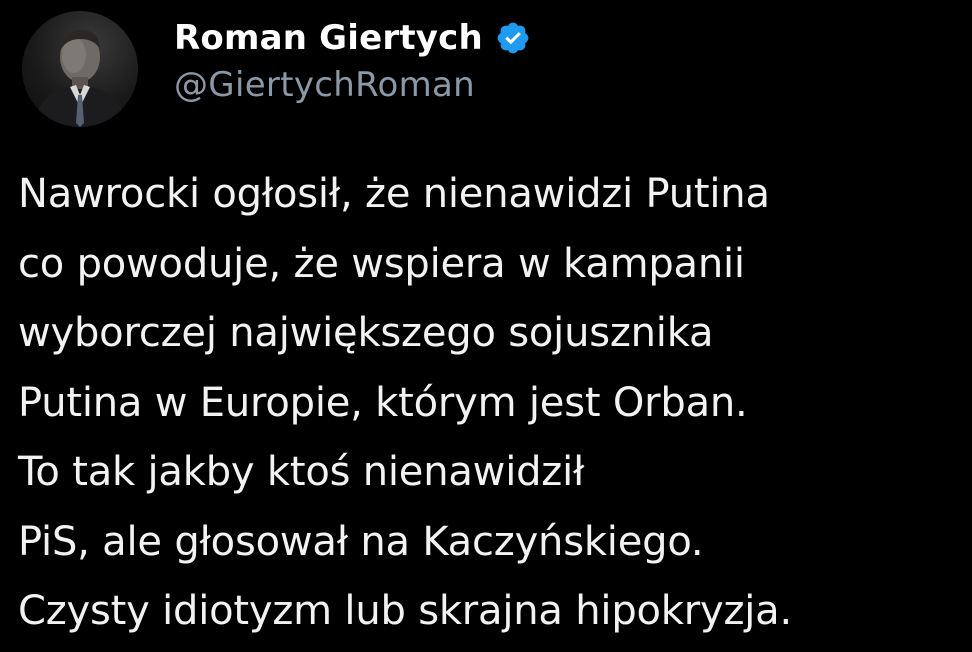  Describe the element at coordinates (383, 402) in the screenshot. I see `tweet-text-line: Putina w Europie, którym jest Orban.` at that location.